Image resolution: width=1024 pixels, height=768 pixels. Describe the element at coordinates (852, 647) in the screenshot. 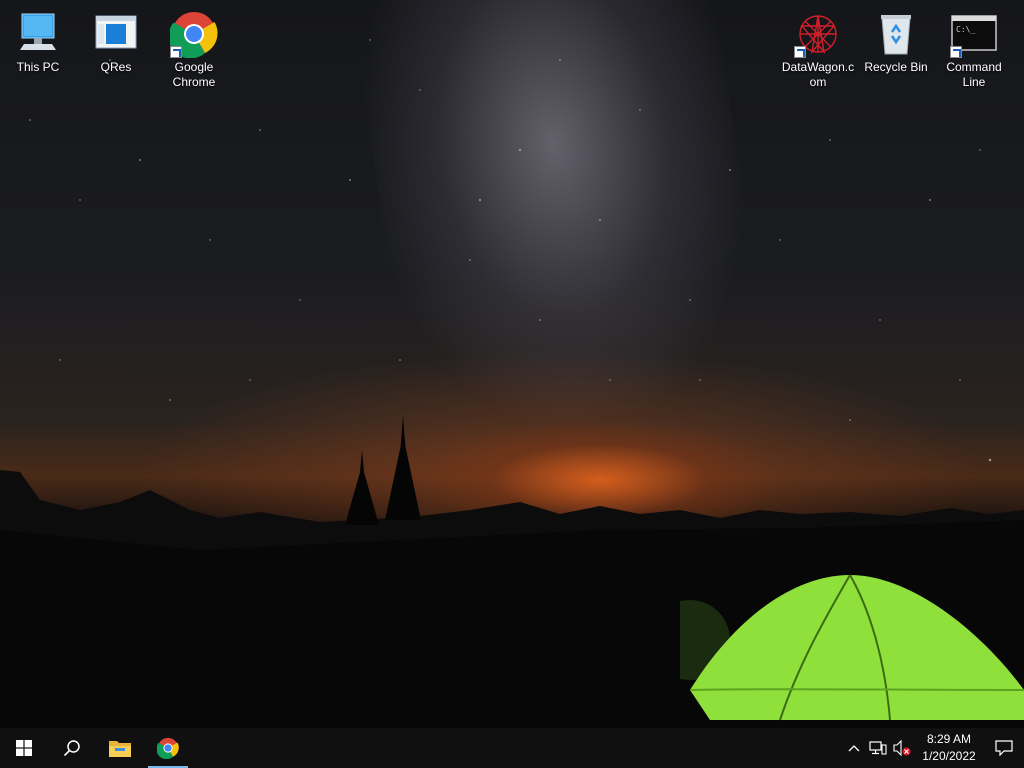

I see `wallpaper-tent` at that location.